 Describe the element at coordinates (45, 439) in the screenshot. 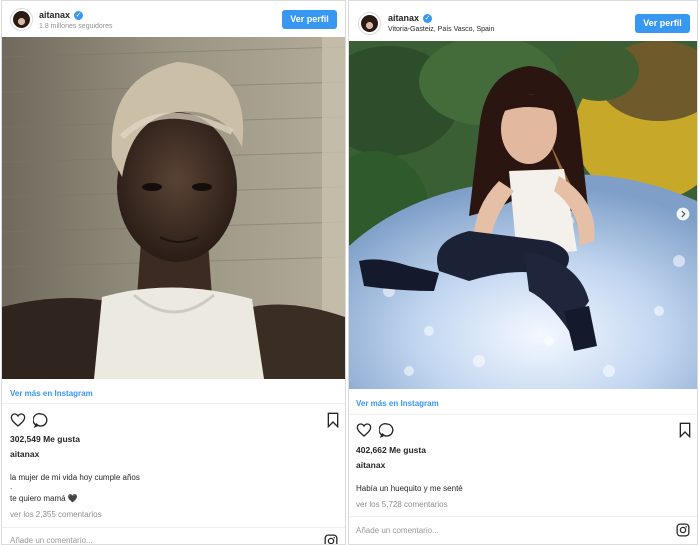

I see `like-count: 302,549 Me gusta` at that location.